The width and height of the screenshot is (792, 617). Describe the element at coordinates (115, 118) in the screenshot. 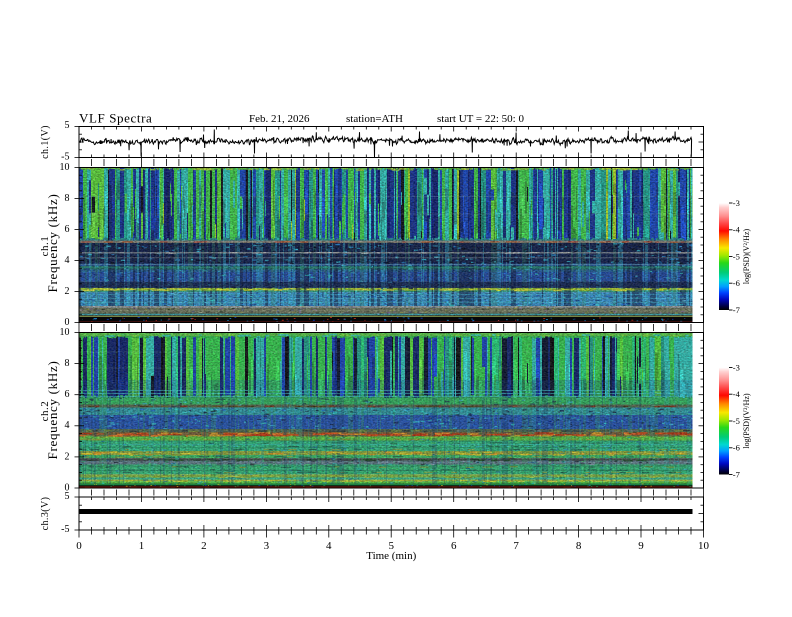

I see `svg-text: VLF Spectra` at that location.